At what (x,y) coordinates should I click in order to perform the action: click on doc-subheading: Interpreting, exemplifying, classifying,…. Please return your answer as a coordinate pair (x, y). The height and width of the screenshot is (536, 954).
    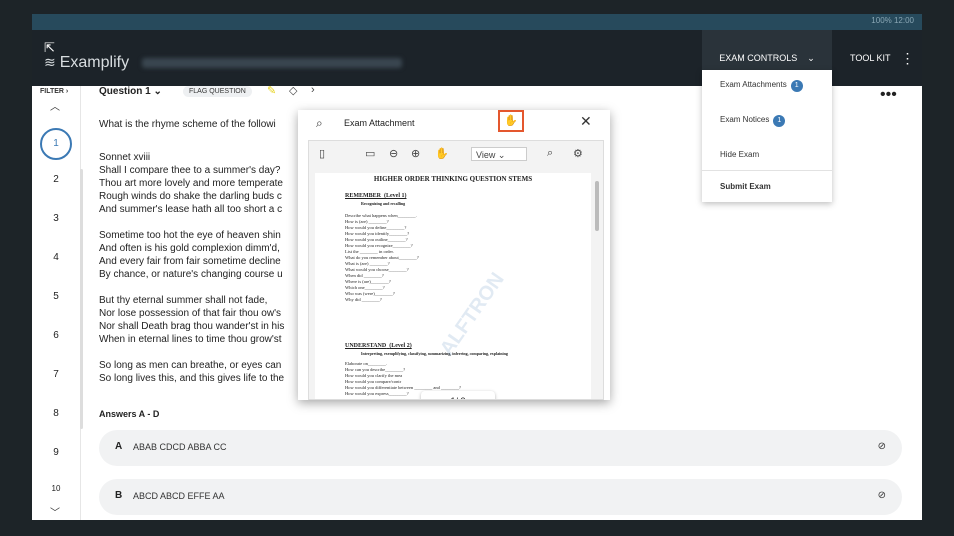
    Looking at the image, I should click on (434, 353).